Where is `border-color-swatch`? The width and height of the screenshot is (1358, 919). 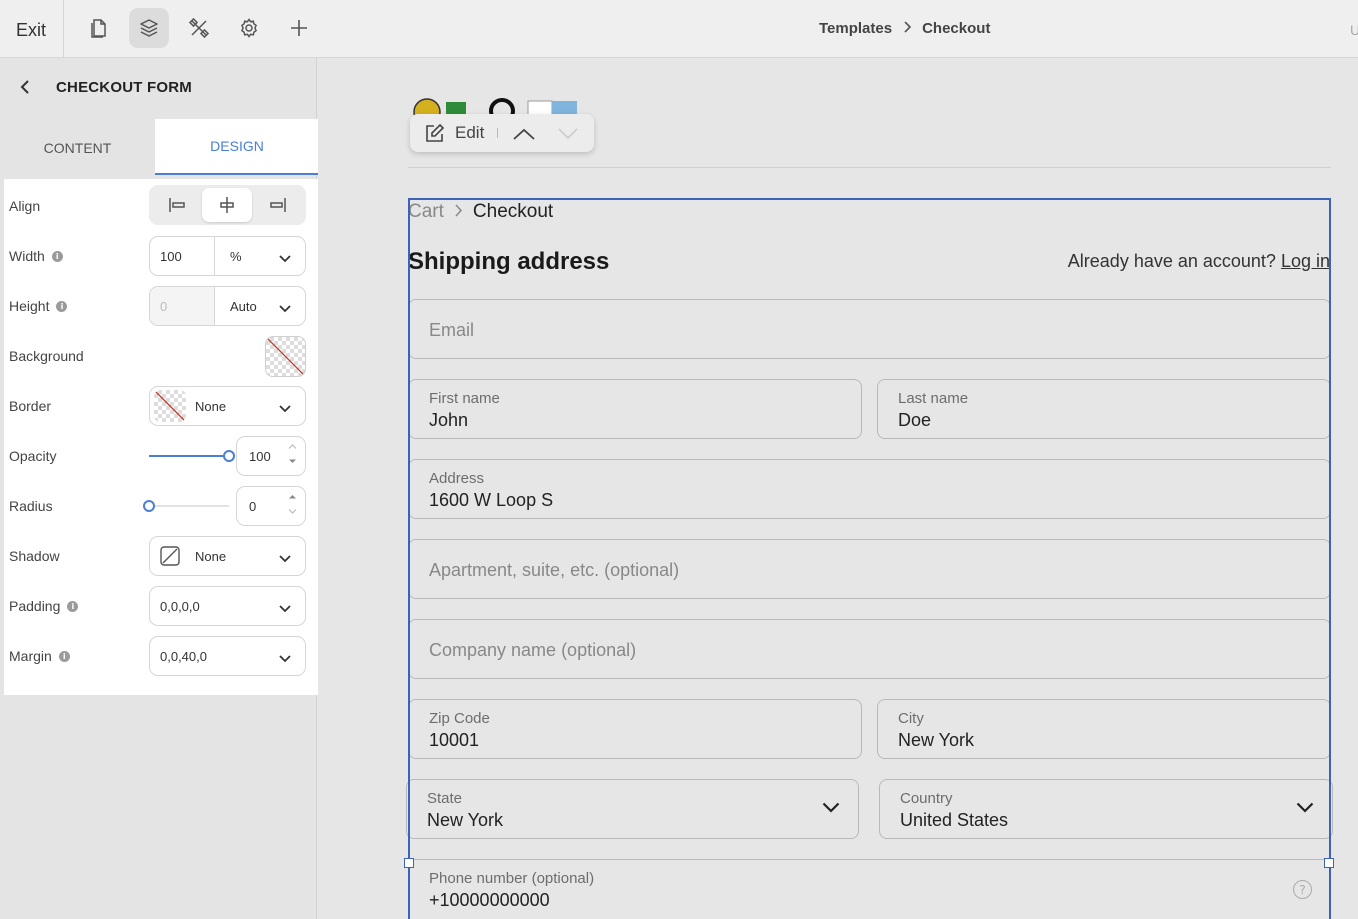
border-color-swatch is located at coordinates (170, 406).